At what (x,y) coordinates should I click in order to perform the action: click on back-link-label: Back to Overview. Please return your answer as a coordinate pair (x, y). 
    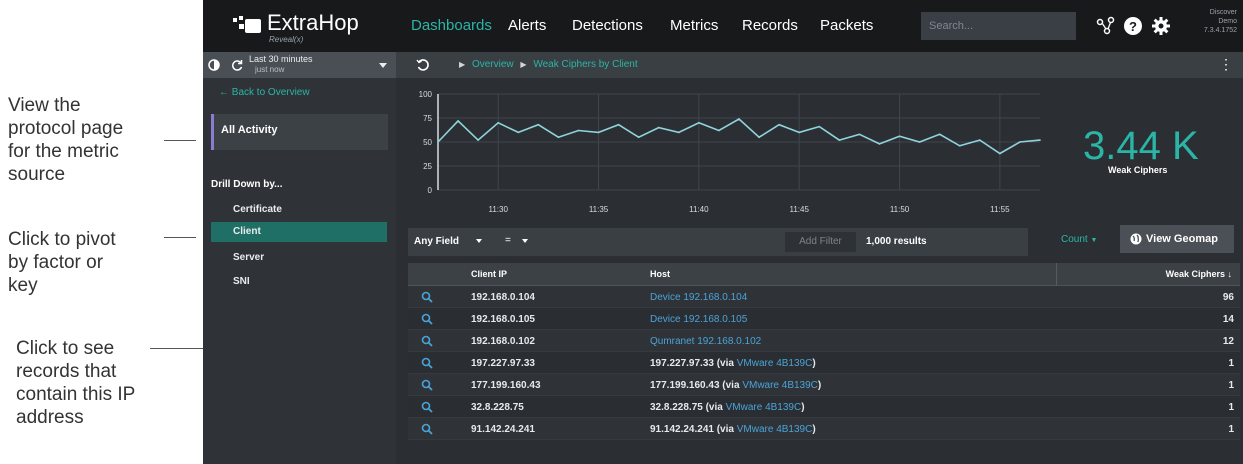
    Looking at the image, I should click on (270, 92).